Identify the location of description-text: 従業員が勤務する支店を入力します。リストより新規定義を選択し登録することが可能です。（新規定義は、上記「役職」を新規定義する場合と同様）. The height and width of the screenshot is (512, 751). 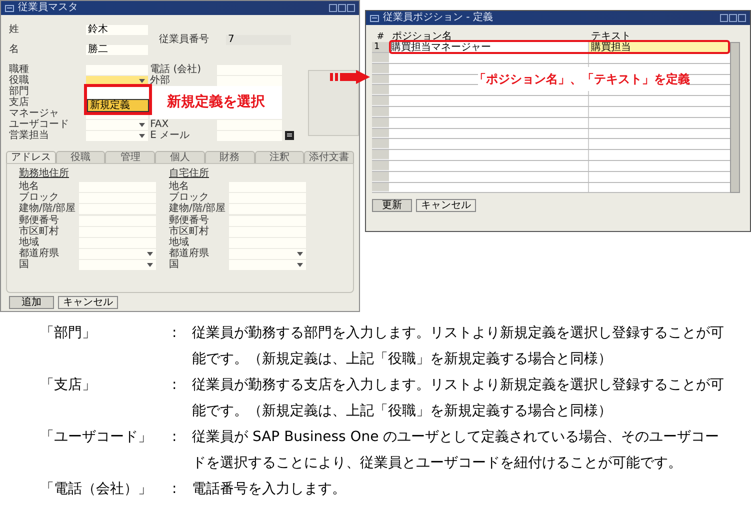
(458, 398).